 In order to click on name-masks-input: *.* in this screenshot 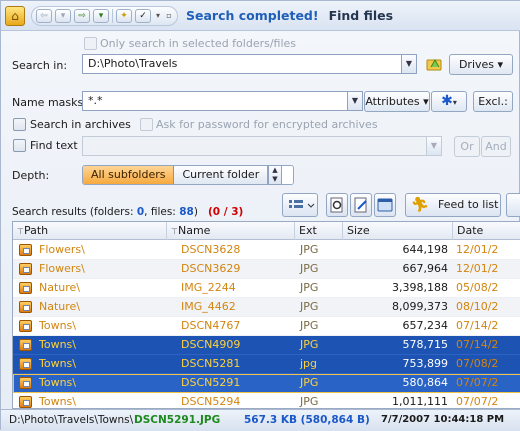, I will do `click(215, 101)`.